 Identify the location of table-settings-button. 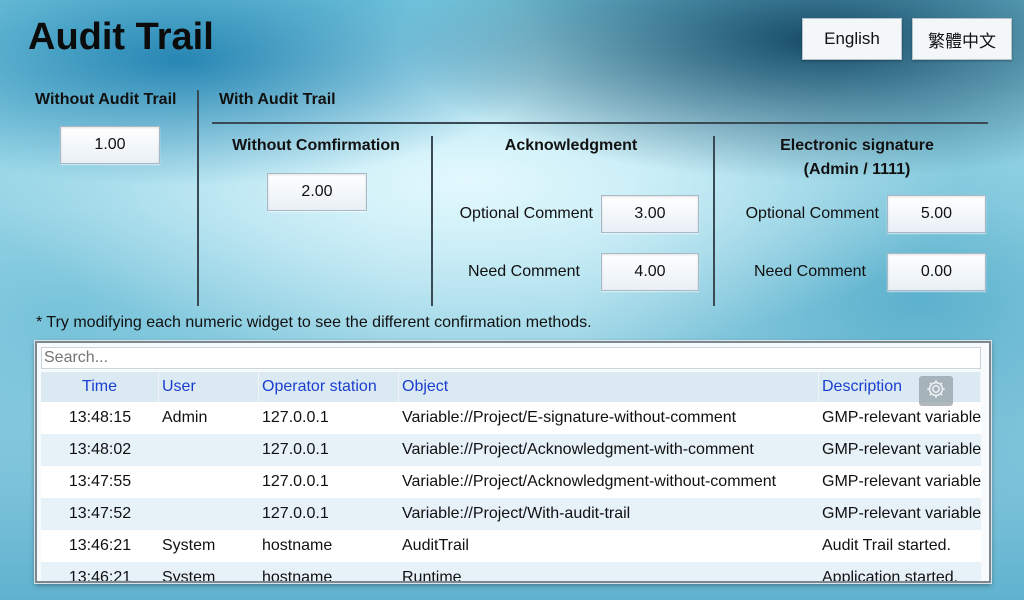
(936, 391).